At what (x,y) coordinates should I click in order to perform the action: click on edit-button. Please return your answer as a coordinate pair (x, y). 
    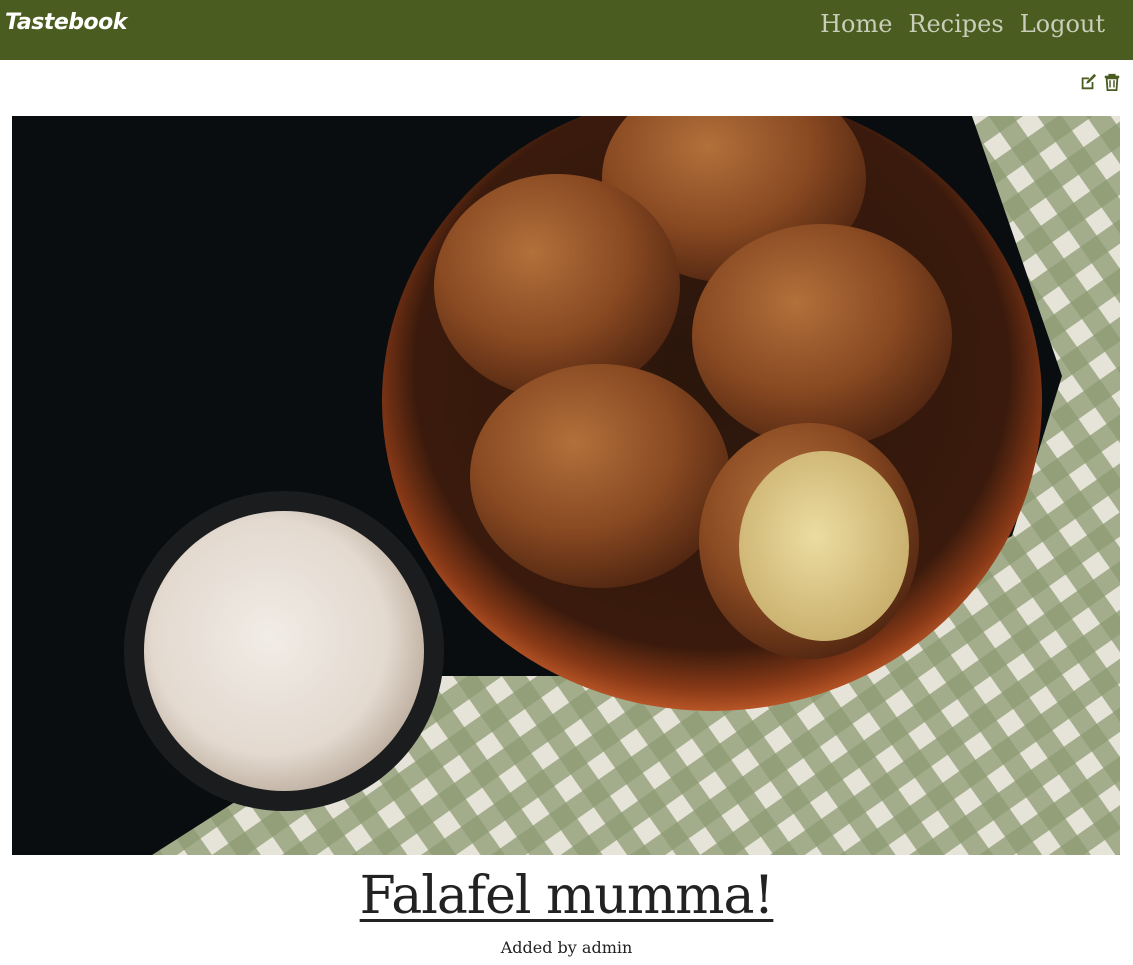
    Looking at the image, I should click on (1088, 82).